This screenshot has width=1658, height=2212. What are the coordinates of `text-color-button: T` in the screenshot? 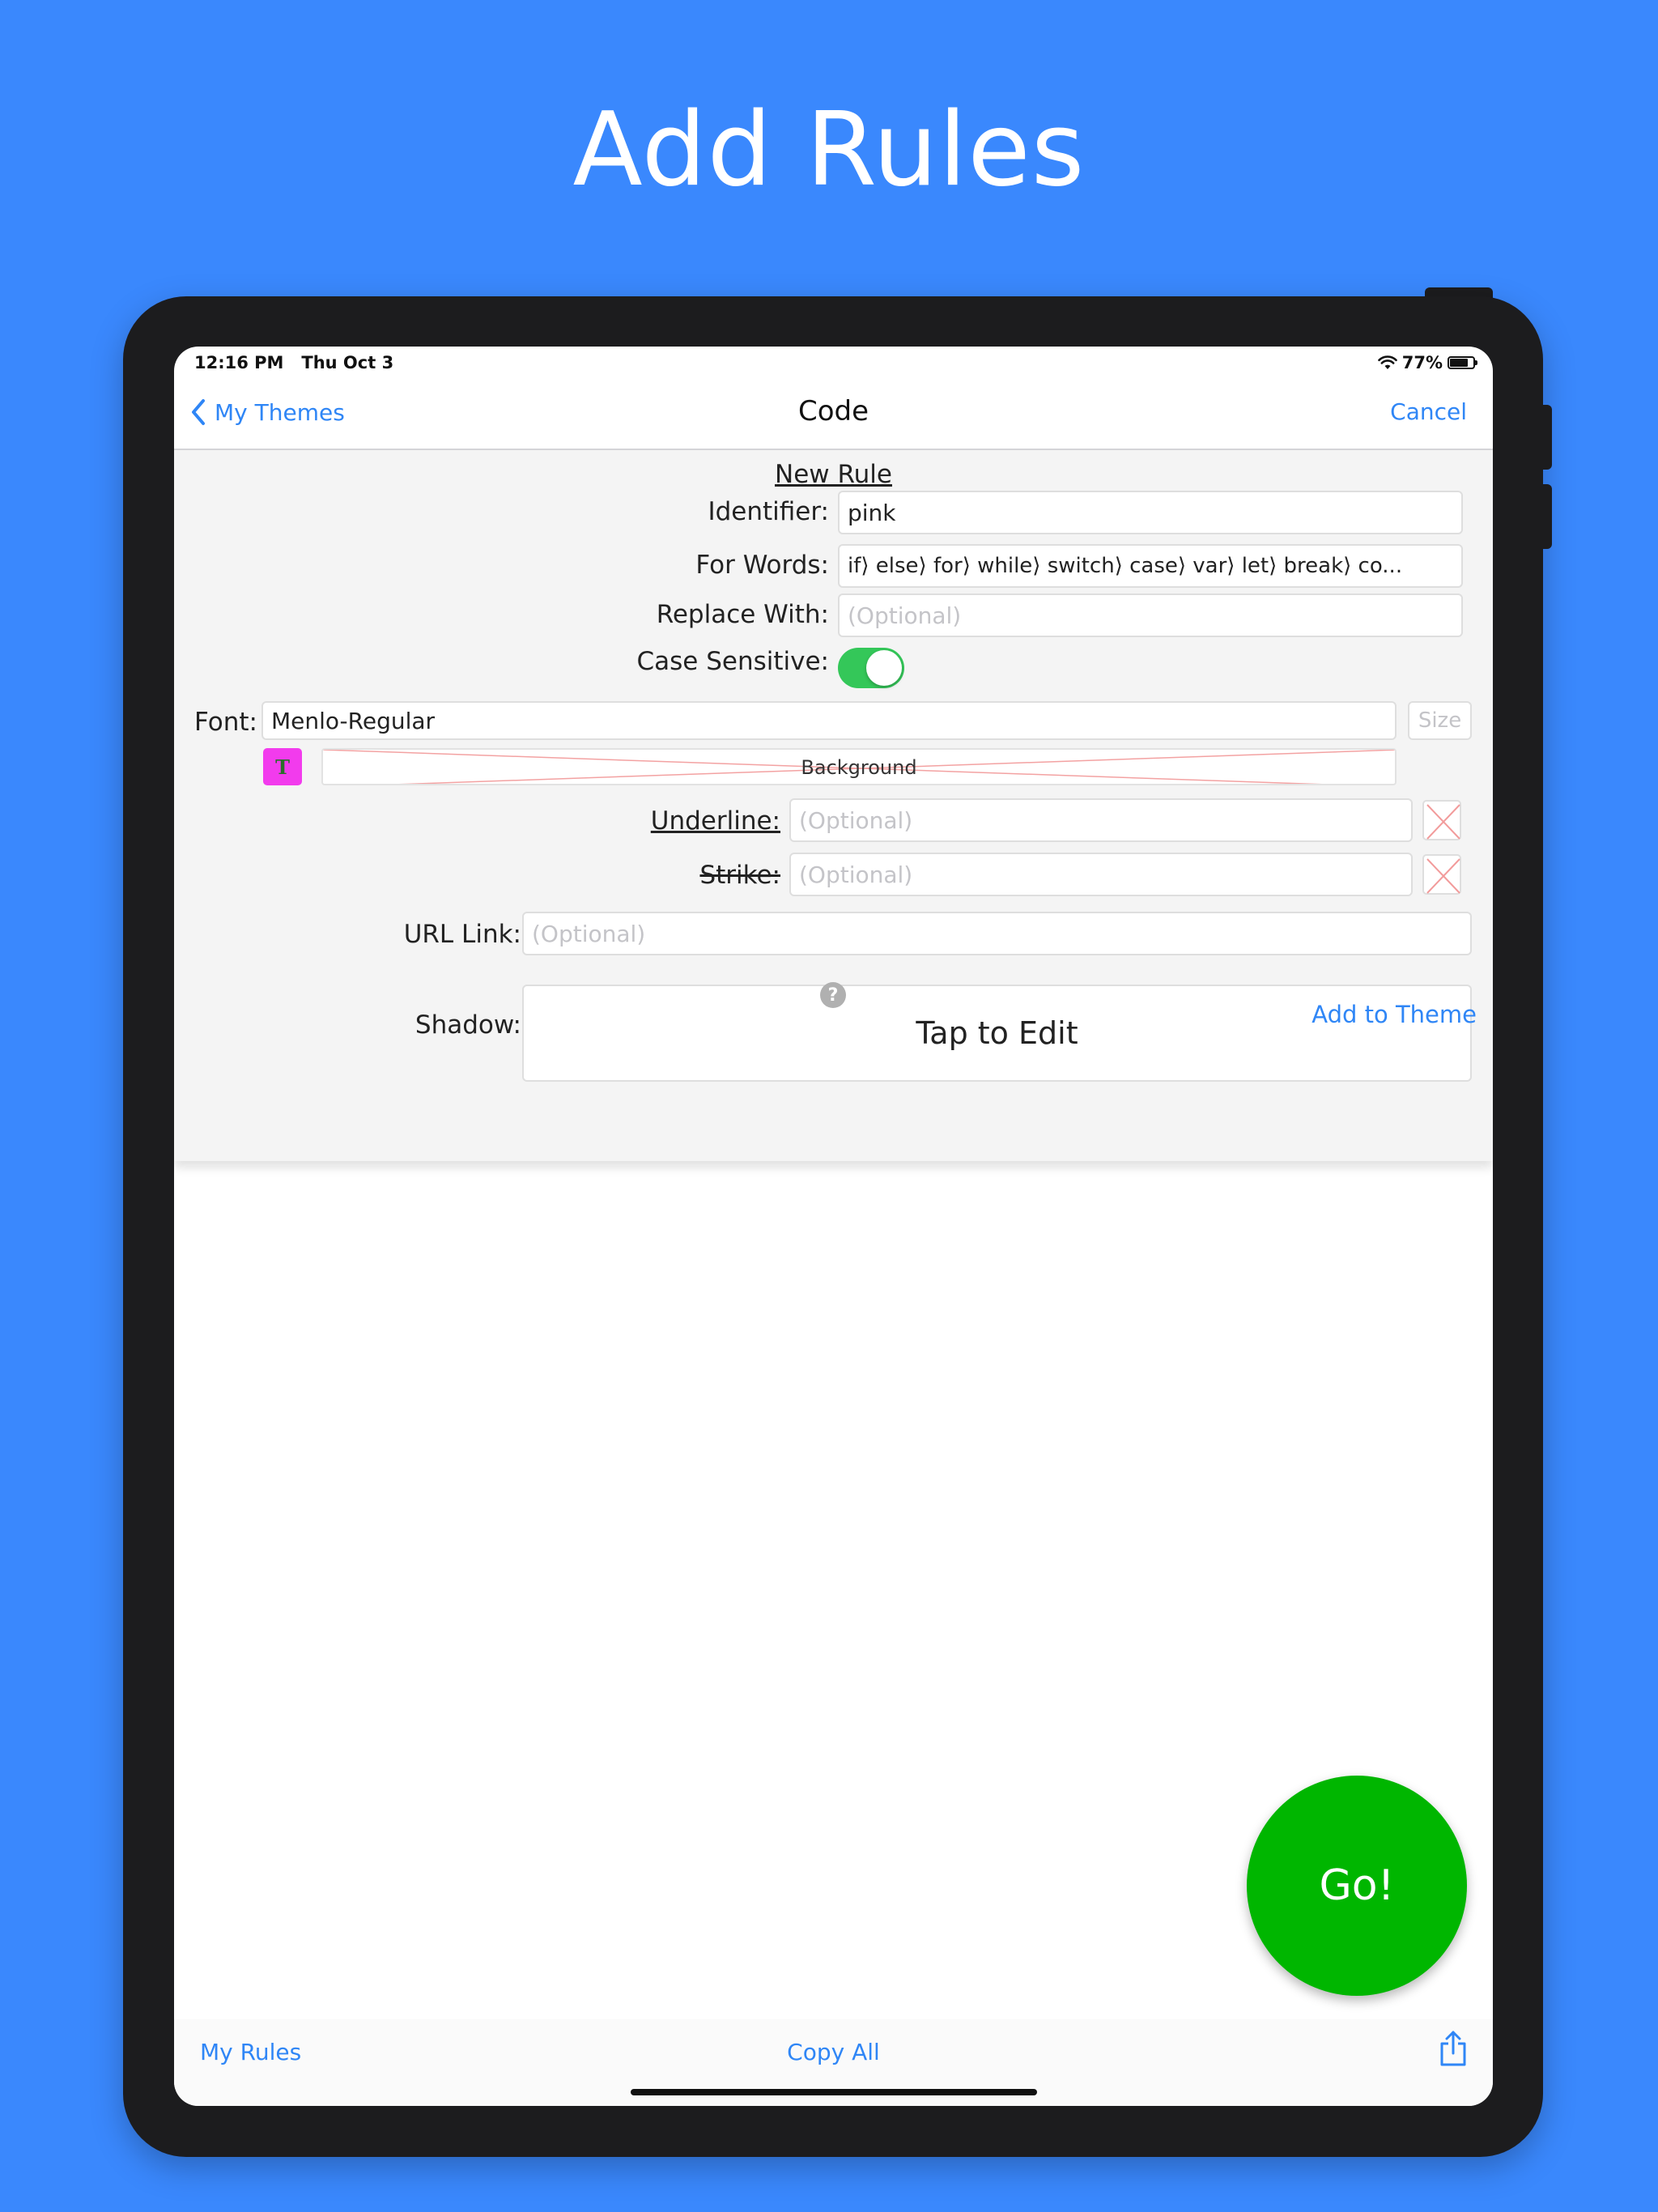 It's located at (282, 766).